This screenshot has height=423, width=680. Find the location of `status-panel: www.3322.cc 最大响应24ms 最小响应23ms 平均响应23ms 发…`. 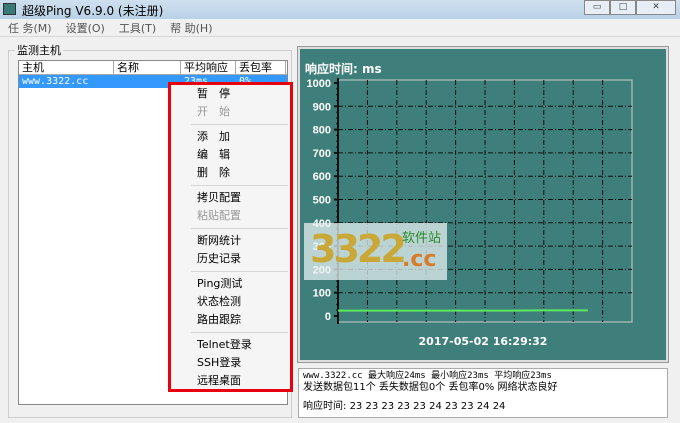

status-panel: www.3322.cc 最大响应24ms 最小响应23ms 平均响应23ms 发… is located at coordinates (483, 393).